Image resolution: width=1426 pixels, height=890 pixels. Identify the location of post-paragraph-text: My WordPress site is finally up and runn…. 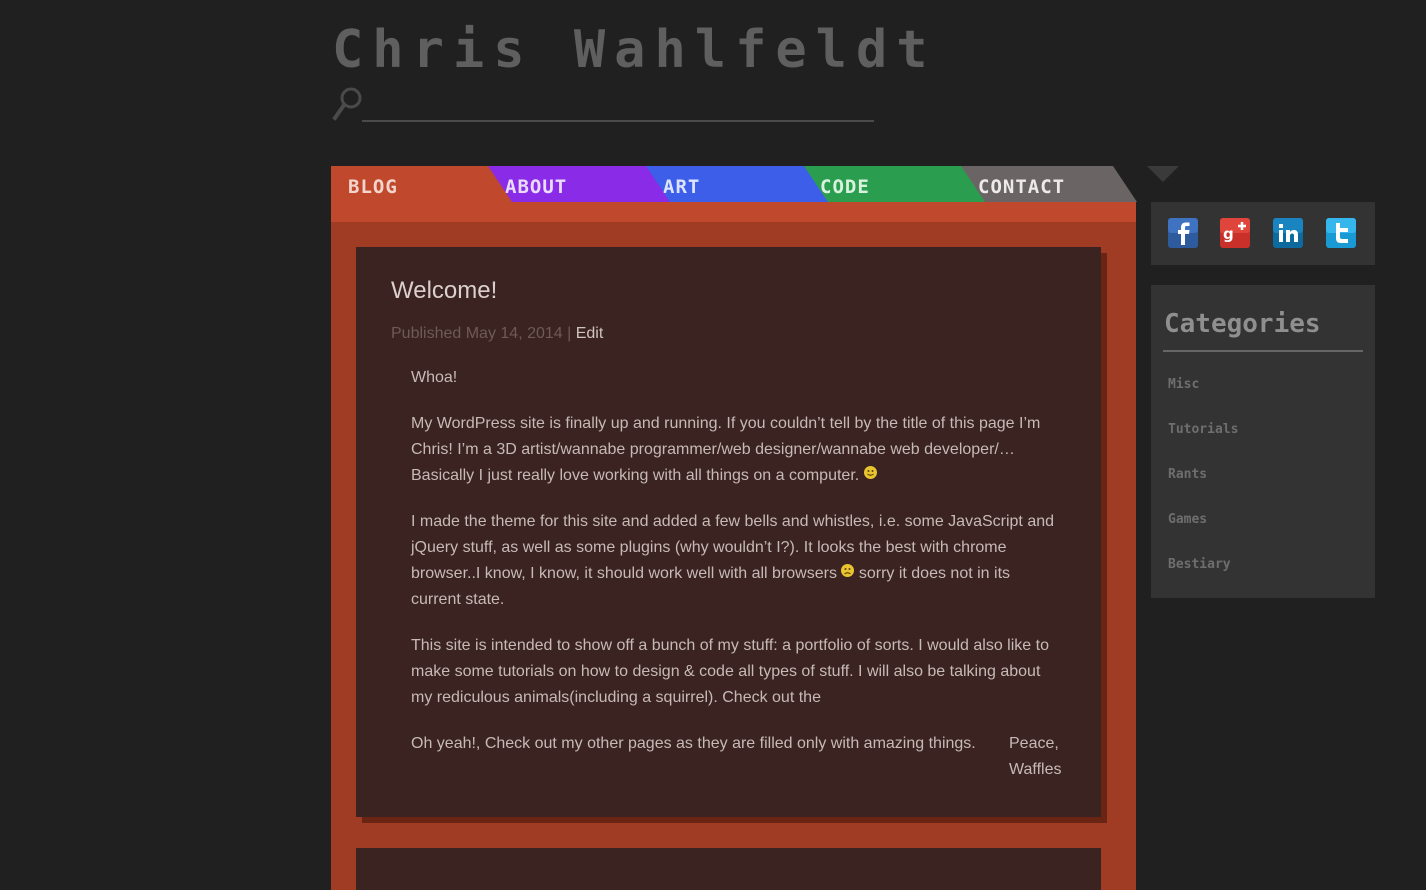
(726, 449).